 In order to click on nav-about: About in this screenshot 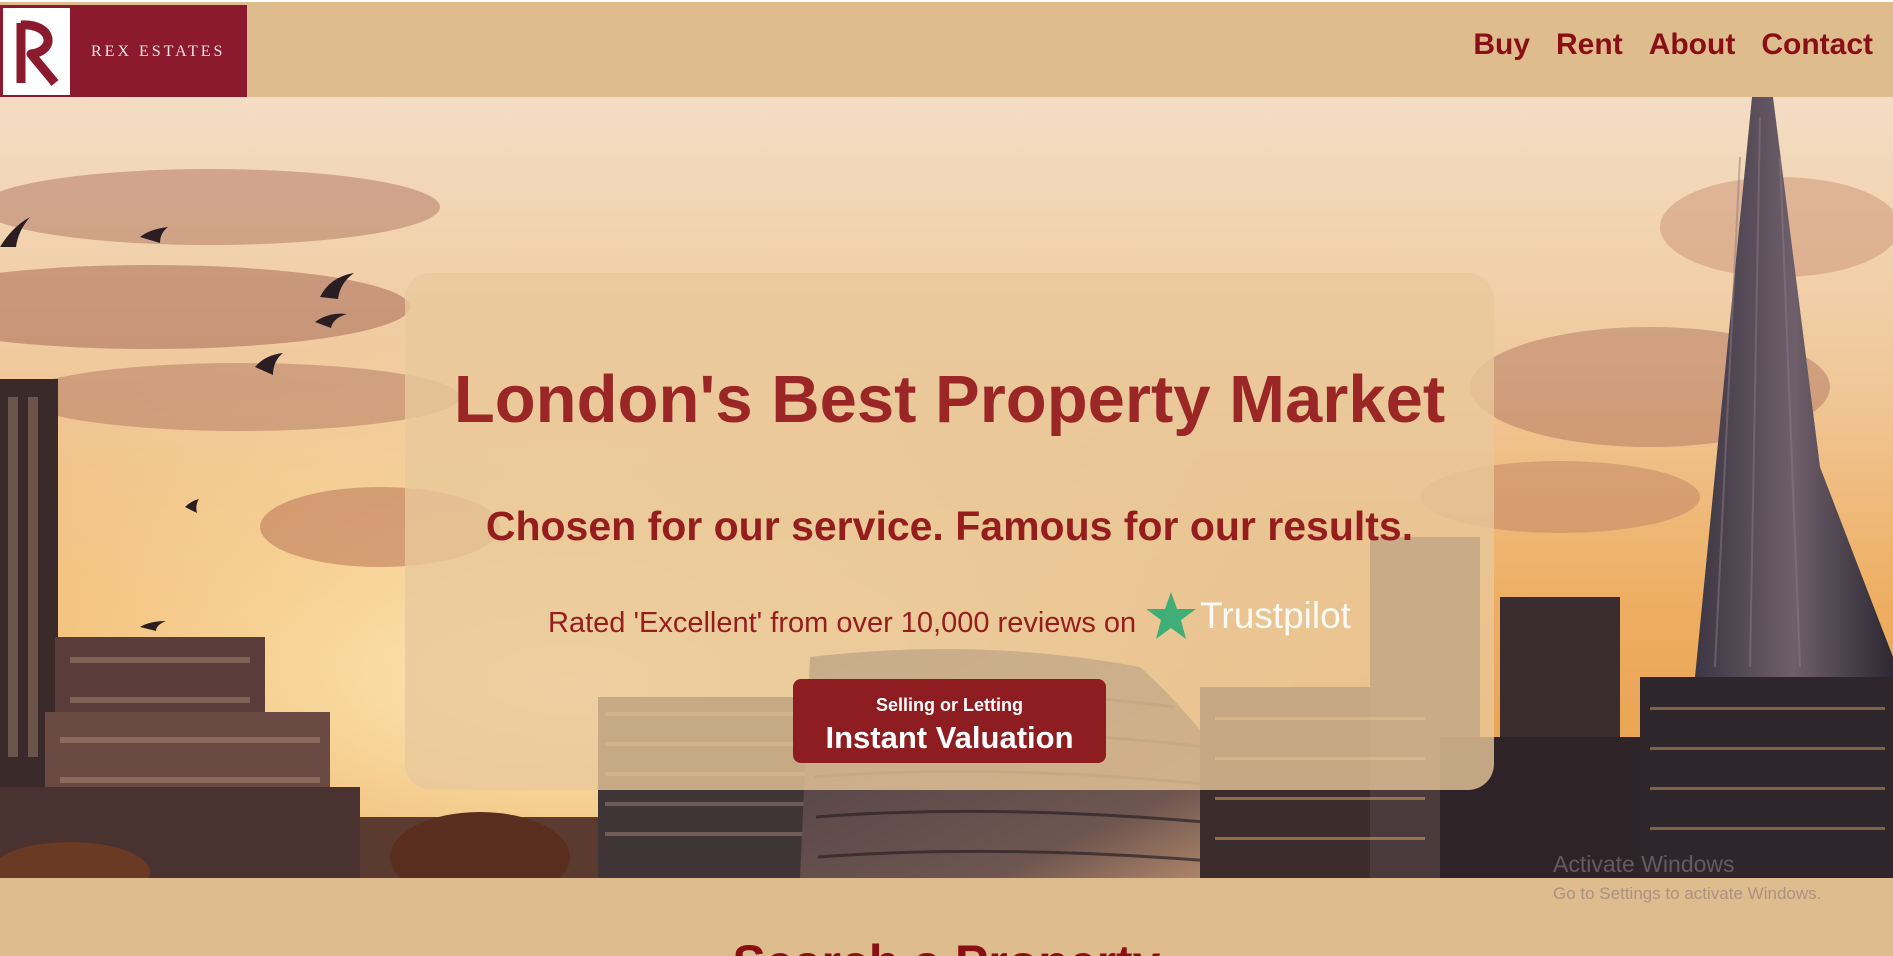, I will do `click(1692, 45)`.